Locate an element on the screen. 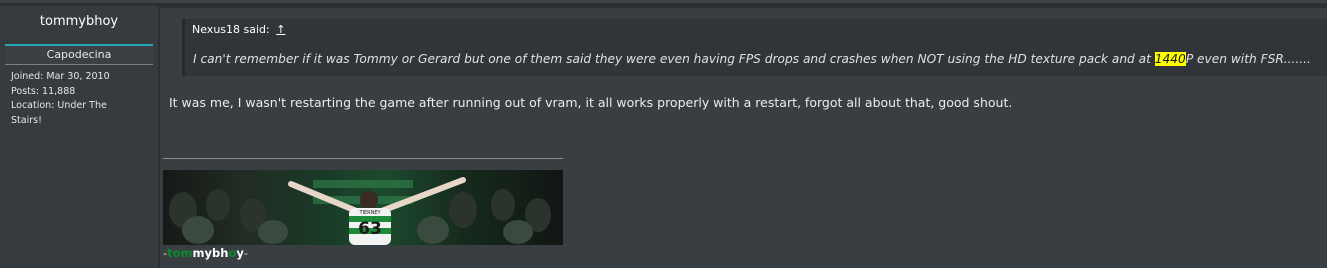 The height and width of the screenshot is (268, 1327). quote-highlight: 1440 is located at coordinates (1170, 59).